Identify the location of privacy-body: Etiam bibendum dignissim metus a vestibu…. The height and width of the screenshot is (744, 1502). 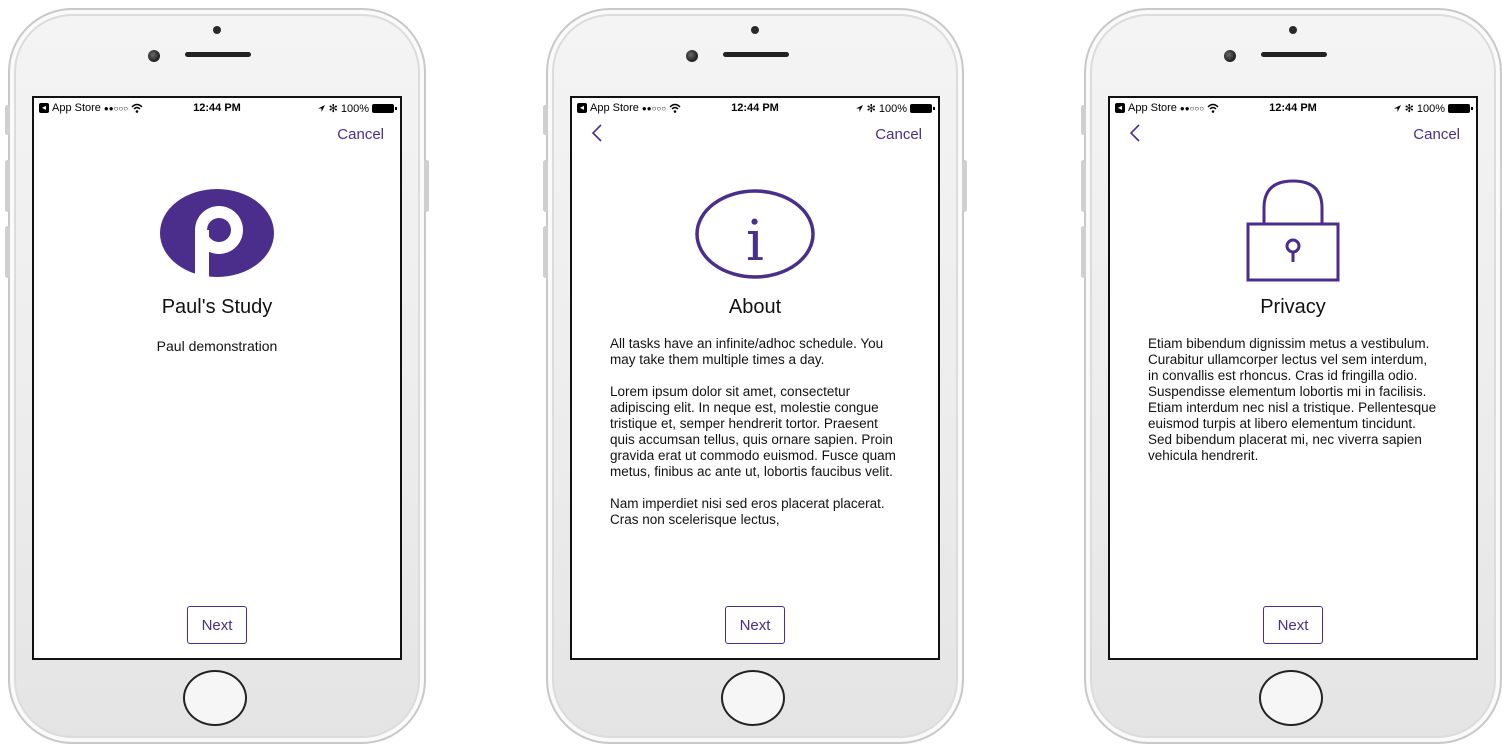
(1293, 464).